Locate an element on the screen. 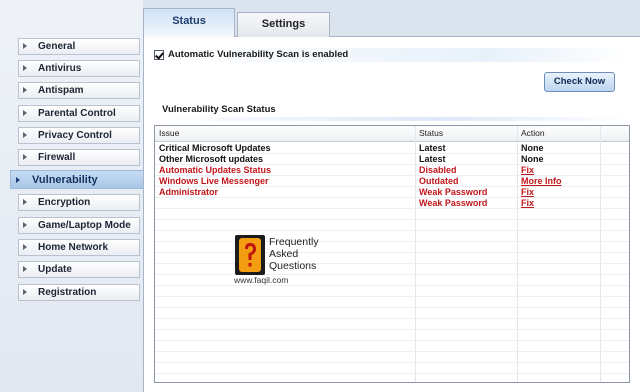  watermark-line: Frequently is located at coordinates (294, 242).